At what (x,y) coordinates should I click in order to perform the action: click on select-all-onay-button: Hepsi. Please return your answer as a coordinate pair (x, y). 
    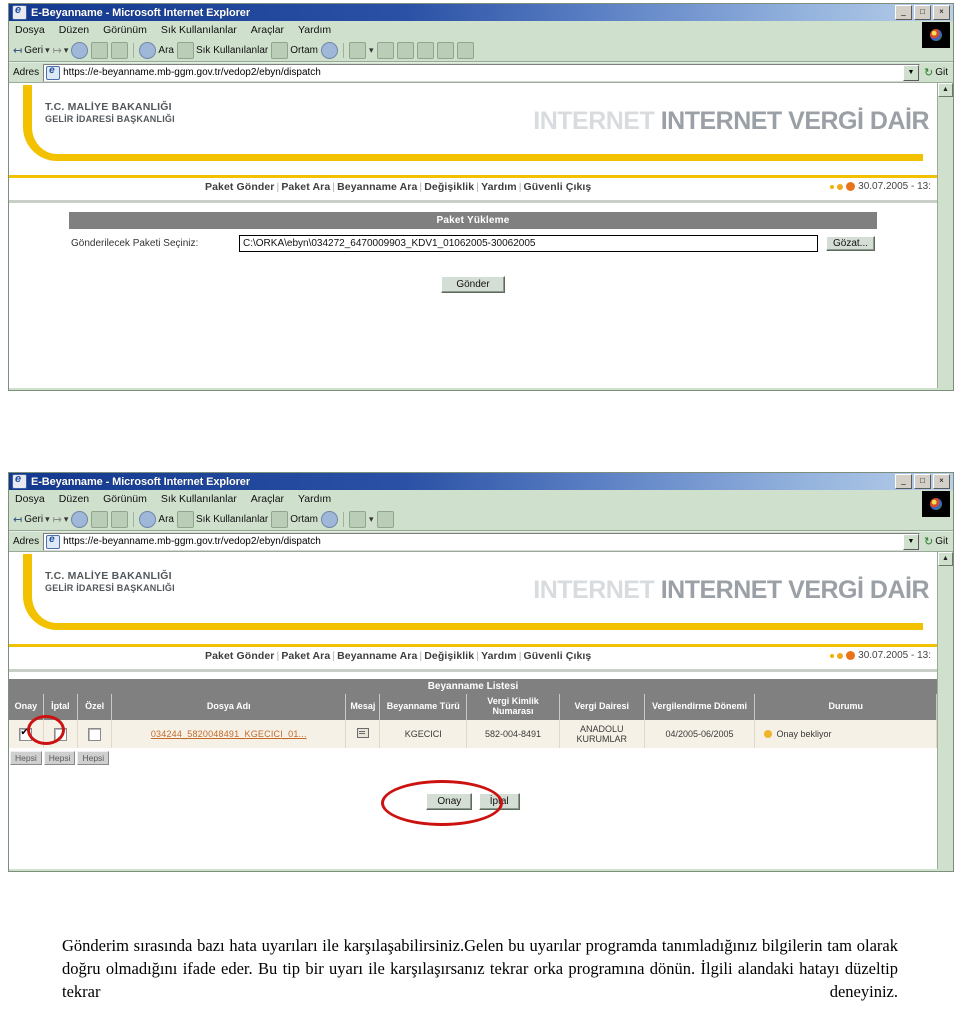
    Looking at the image, I should click on (26, 758).